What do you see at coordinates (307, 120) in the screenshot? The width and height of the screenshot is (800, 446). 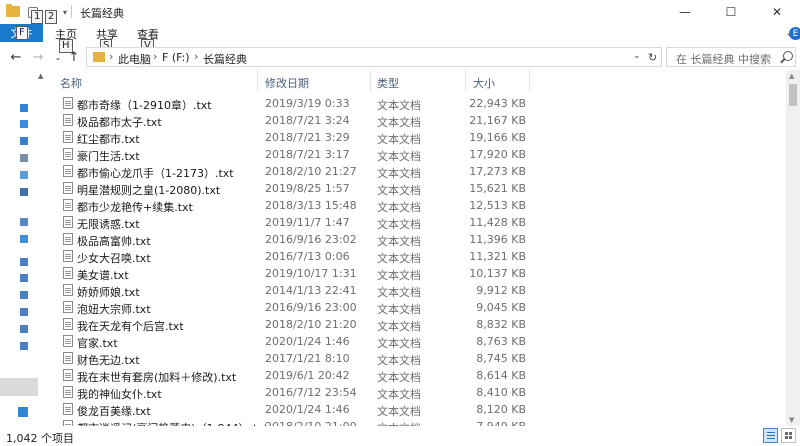 I see `file-modified-date: 2018/7/21 3:24` at bounding box center [307, 120].